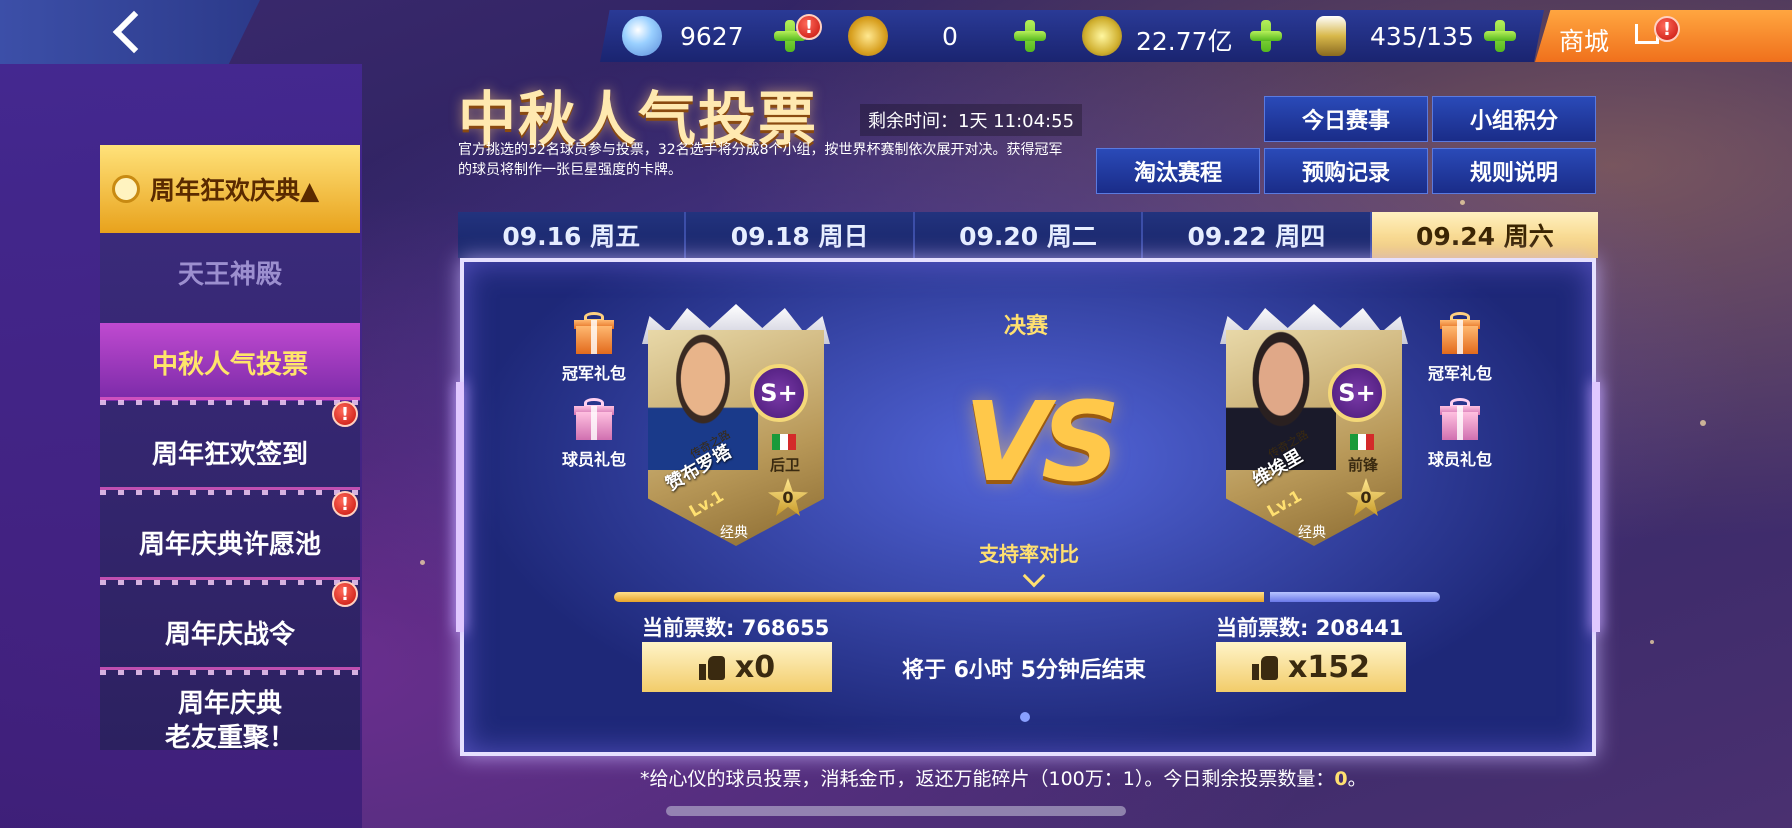 The height and width of the screenshot is (828, 1792). What do you see at coordinates (1346, 171) in the screenshot?
I see `presale-record-button: 预购记录` at bounding box center [1346, 171].